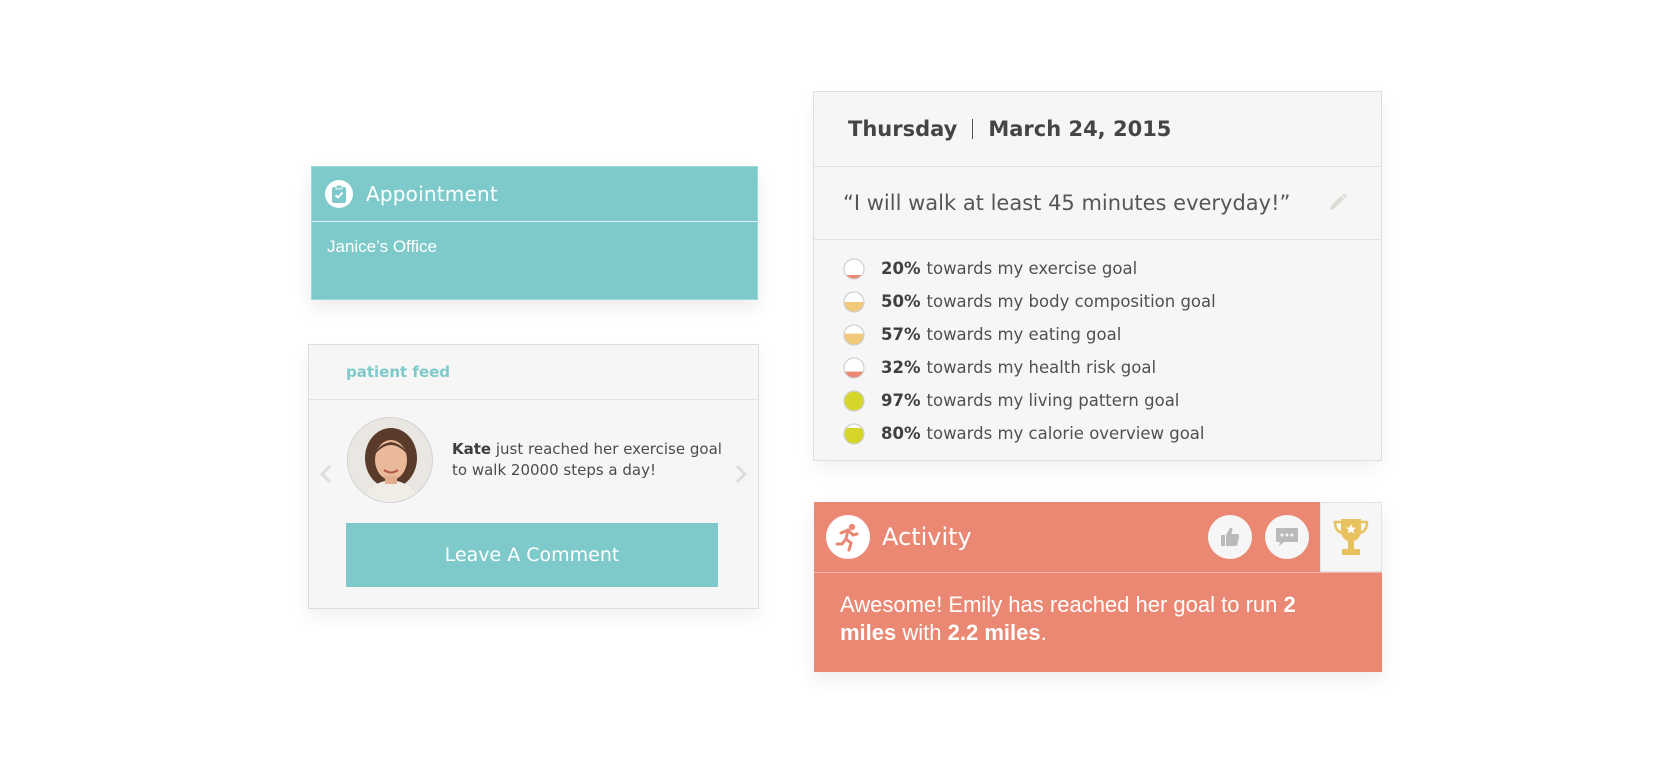  I want to click on appointment-card: Appointment Janice’s Office, so click(534, 233).